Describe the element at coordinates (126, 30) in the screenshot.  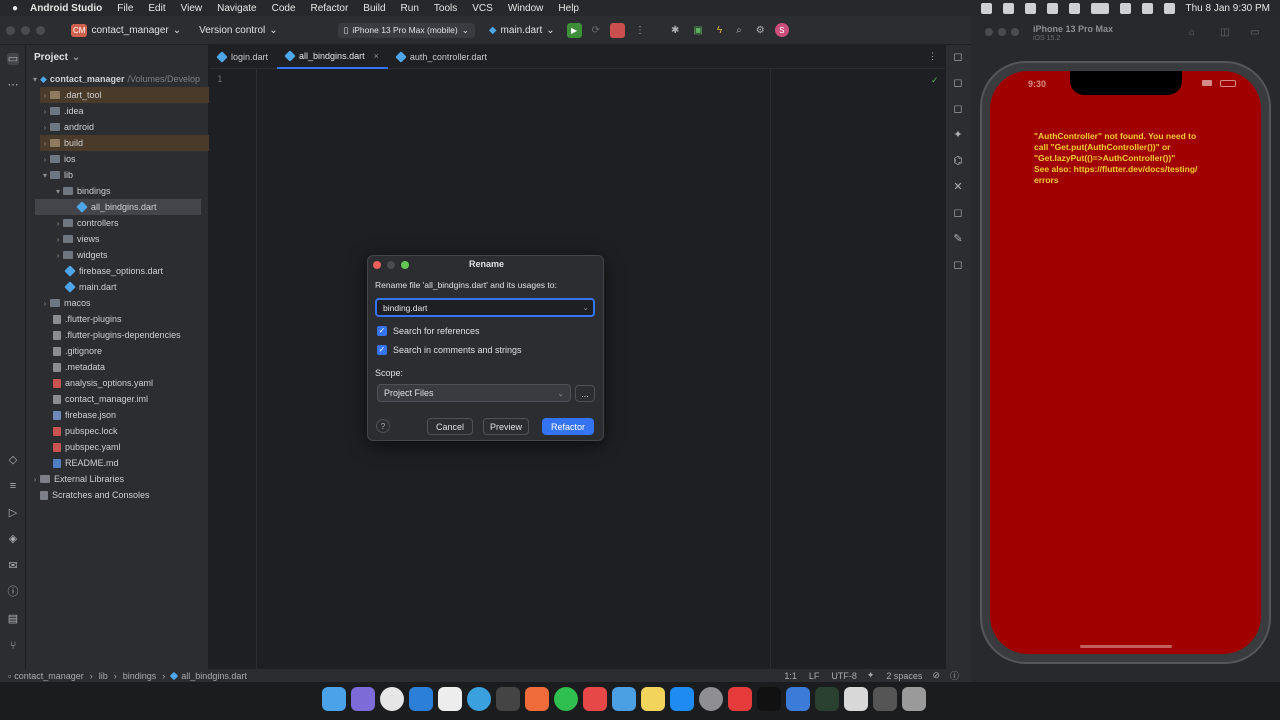
I see `project-selector: CM contact_manager ⌄` at that location.